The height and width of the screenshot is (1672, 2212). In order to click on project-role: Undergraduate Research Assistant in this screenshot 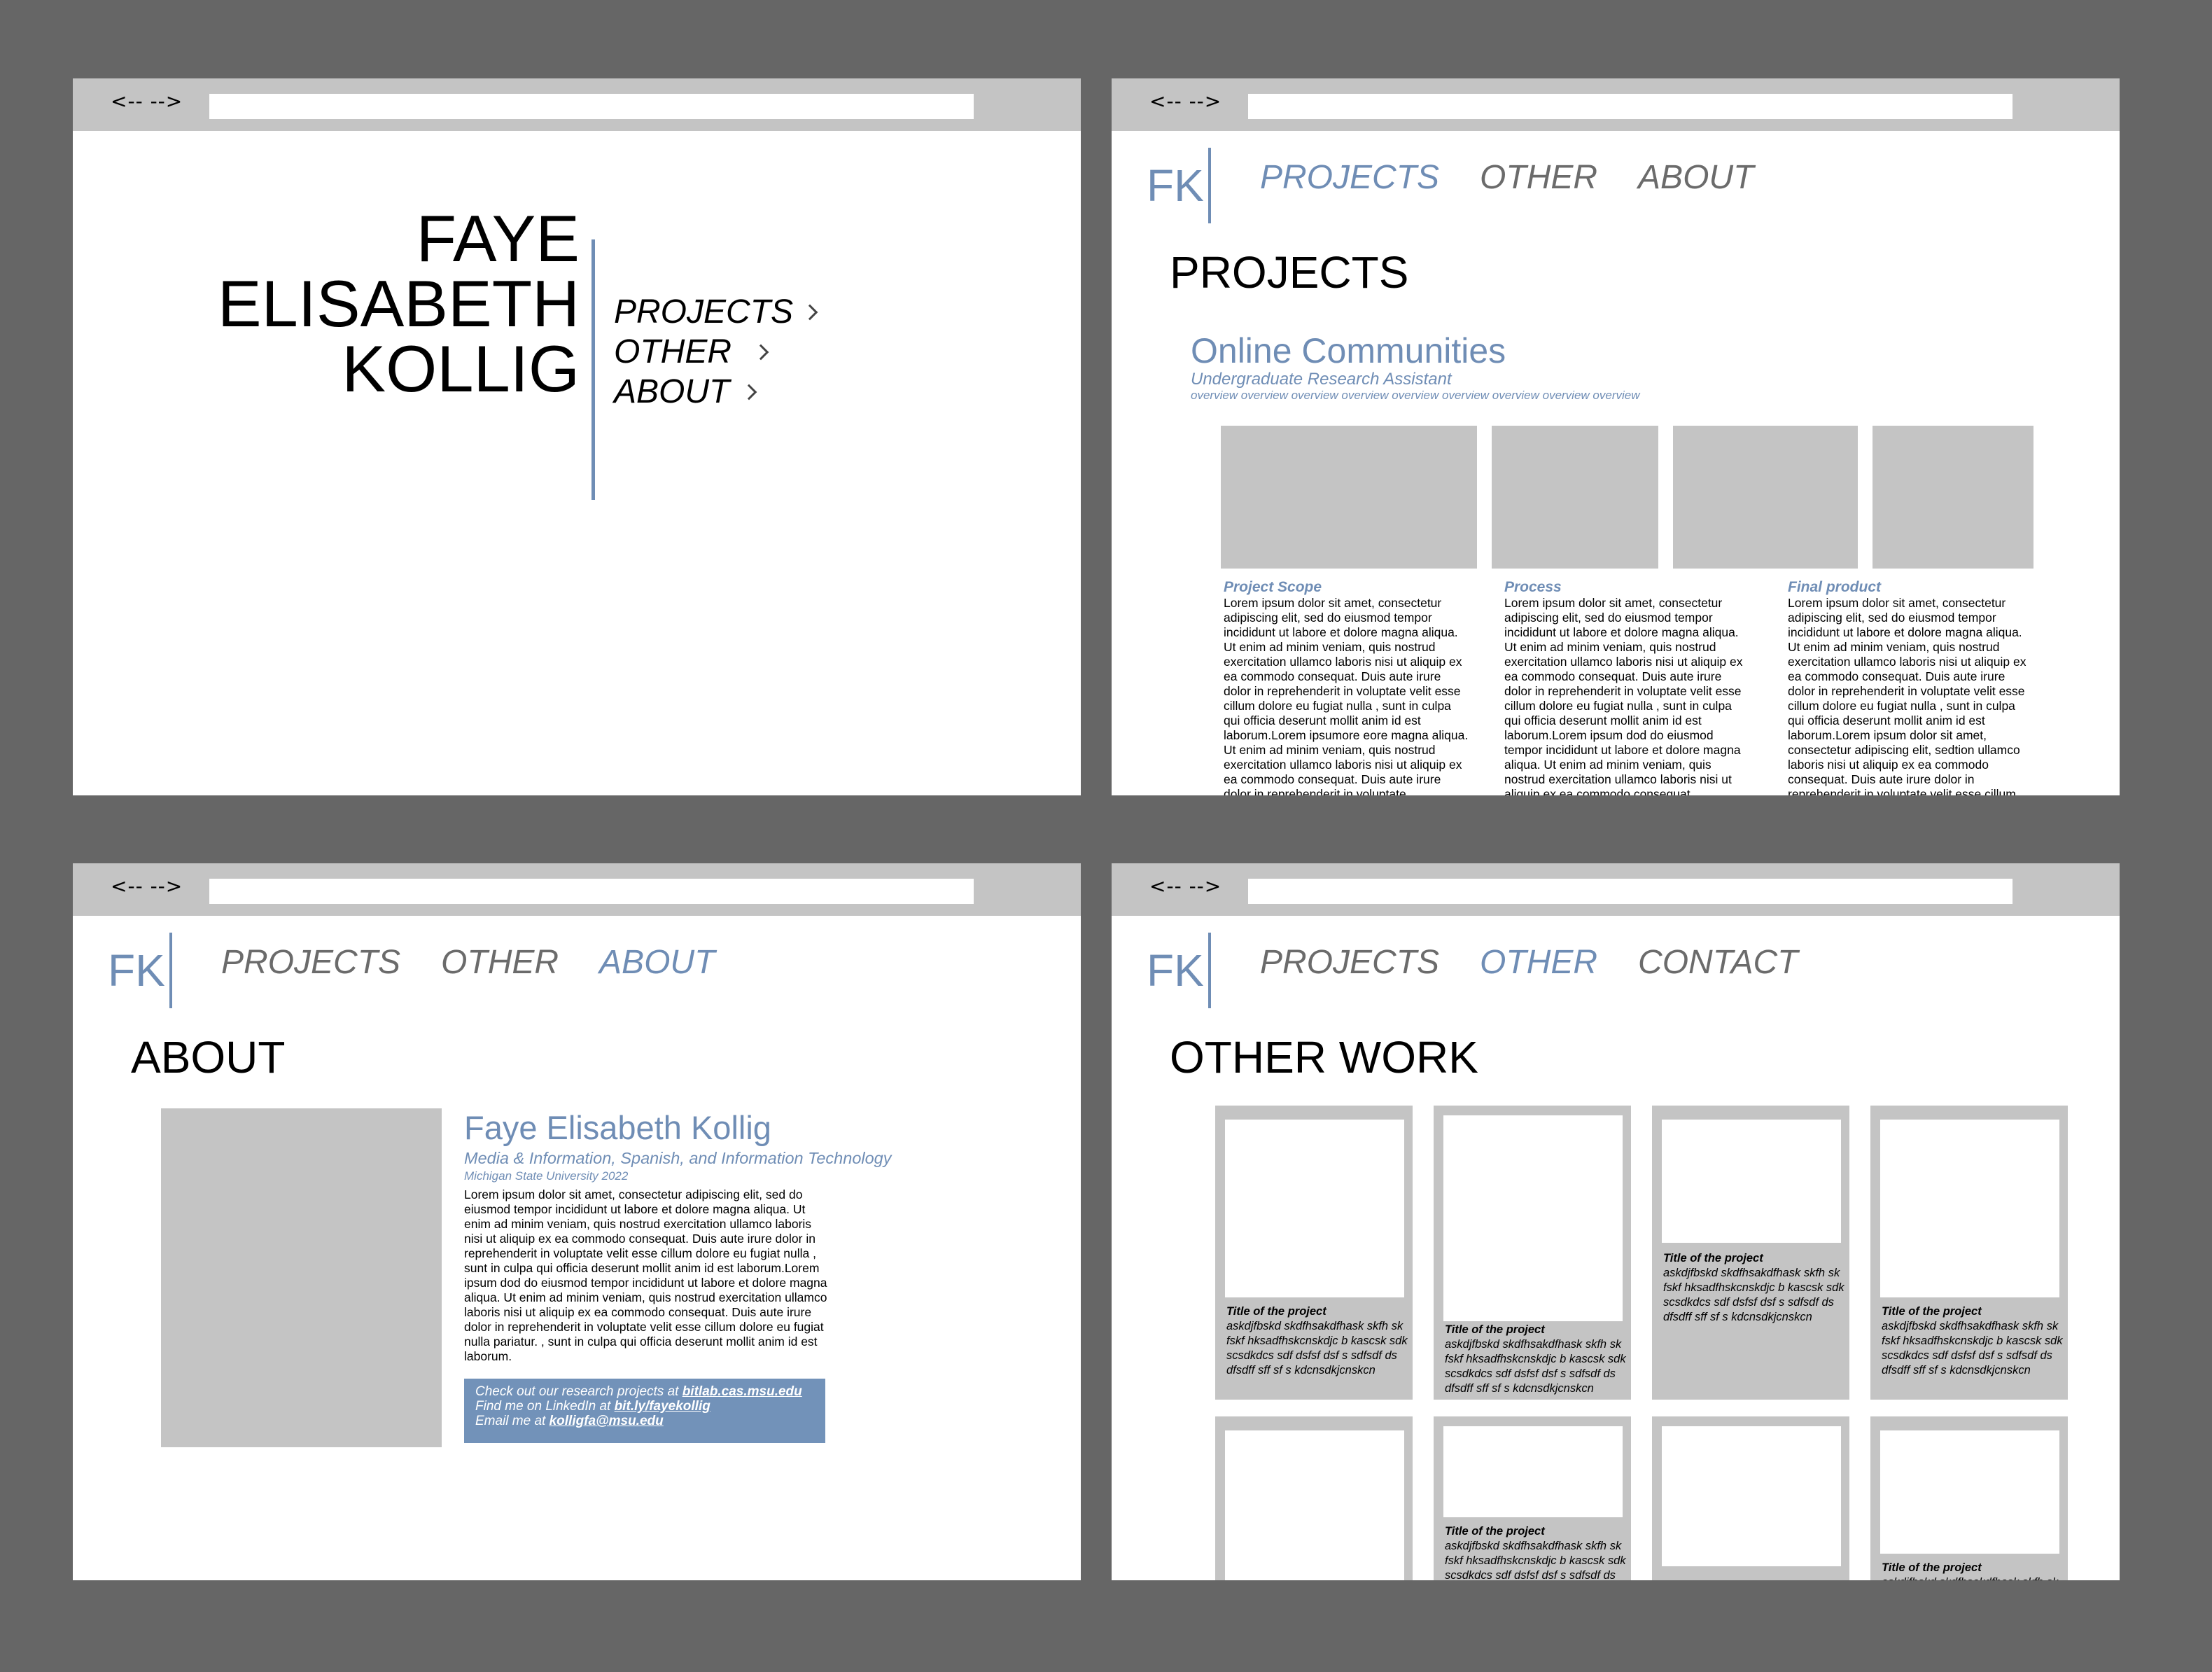, I will do `click(1321, 379)`.